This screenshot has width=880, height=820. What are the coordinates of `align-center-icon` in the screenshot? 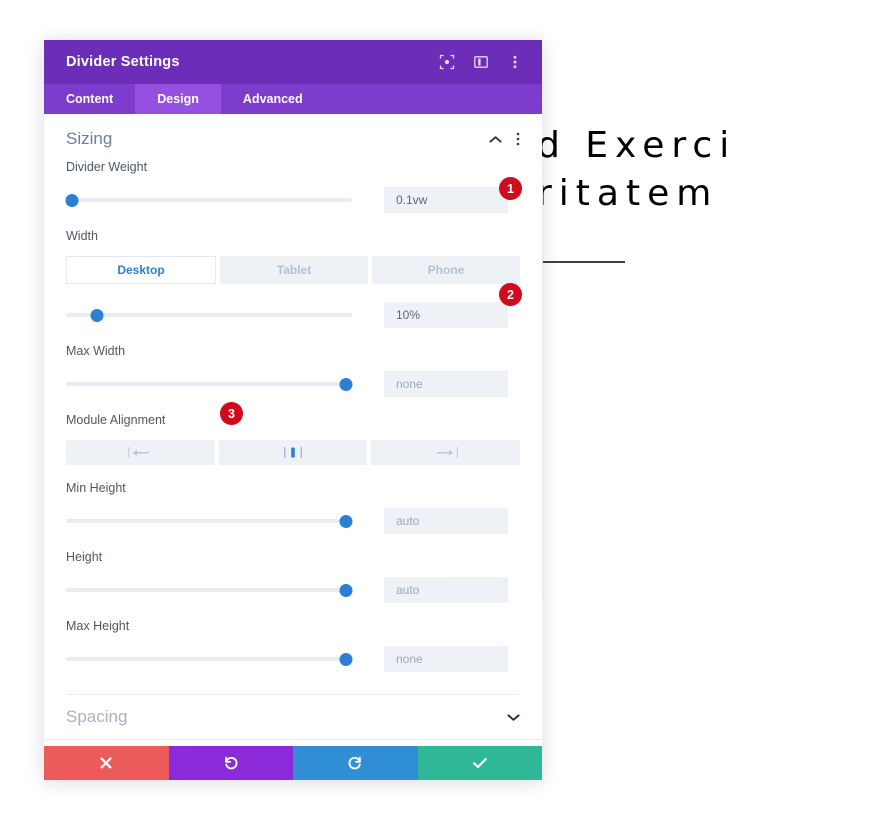 It's located at (293, 452).